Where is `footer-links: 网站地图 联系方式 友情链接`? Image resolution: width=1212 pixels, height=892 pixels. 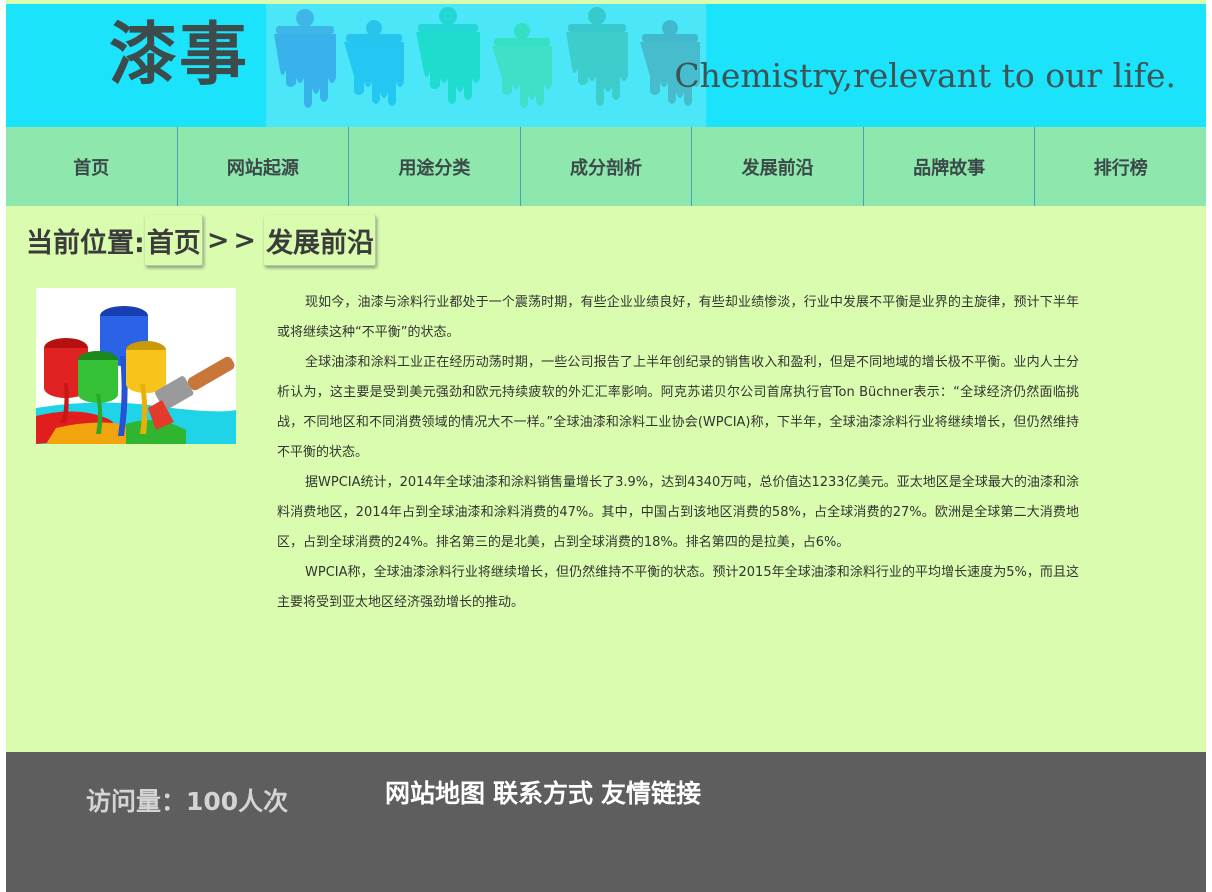 footer-links: 网站地图 联系方式 友情链接 is located at coordinates (543, 792).